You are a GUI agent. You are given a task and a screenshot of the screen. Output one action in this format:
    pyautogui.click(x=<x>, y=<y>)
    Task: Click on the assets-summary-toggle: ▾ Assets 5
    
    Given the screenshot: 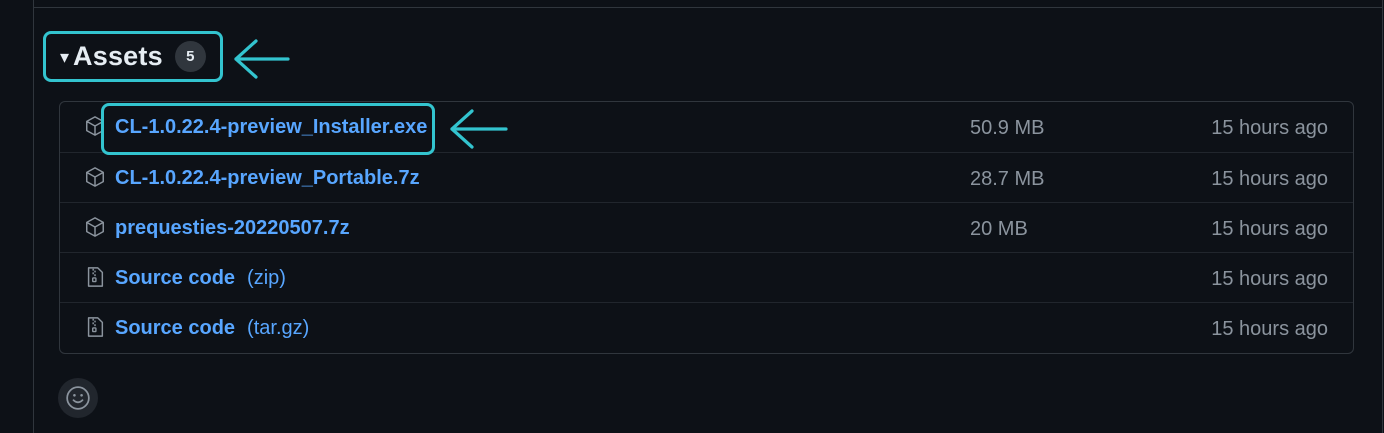 What is the action you would take?
    pyautogui.click(x=133, y=56)
    